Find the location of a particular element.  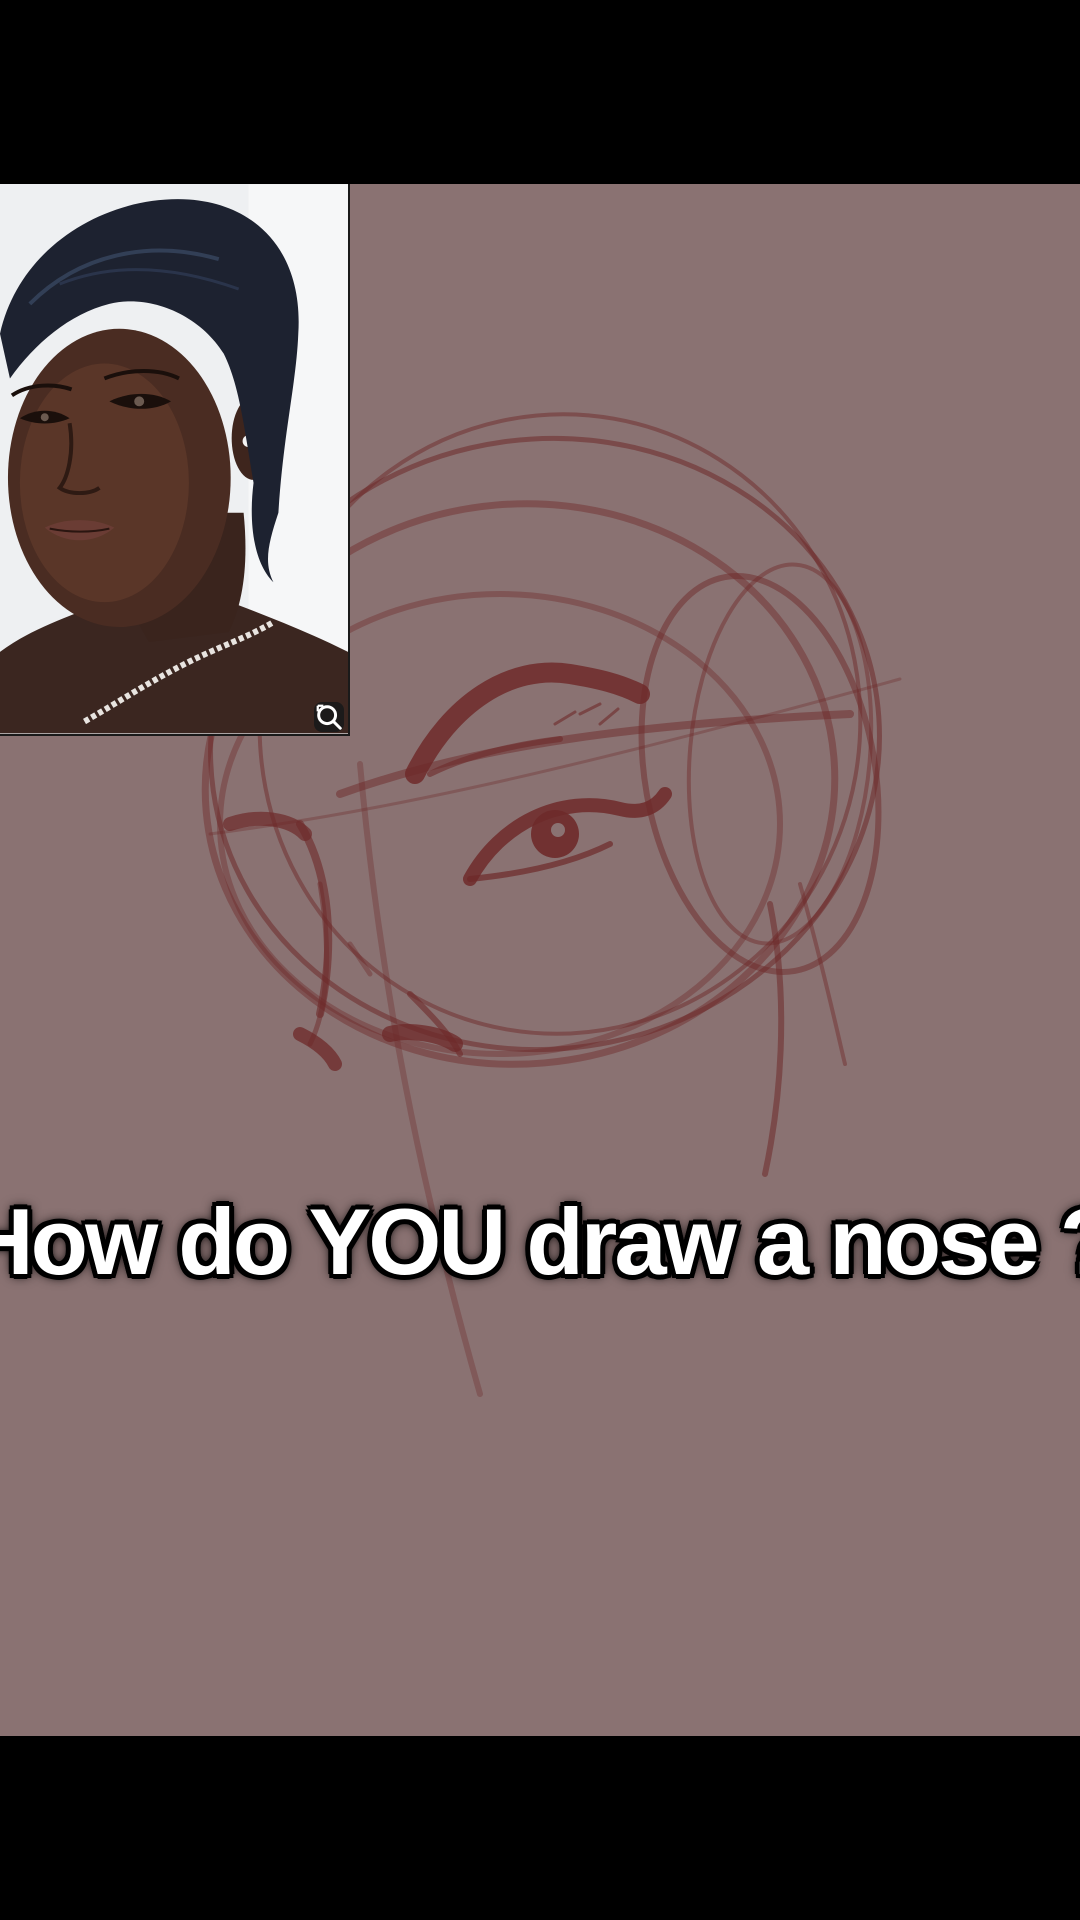

bottom-letterbox is located at coordinates (540, 1828).